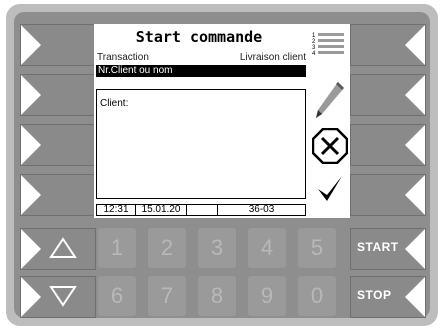 The height and width of the screenshot is (330, 444). What do you see at coordinates (267, 296) in the screenshot?
I see `key-9: 9` at bounding box center [267, 296].